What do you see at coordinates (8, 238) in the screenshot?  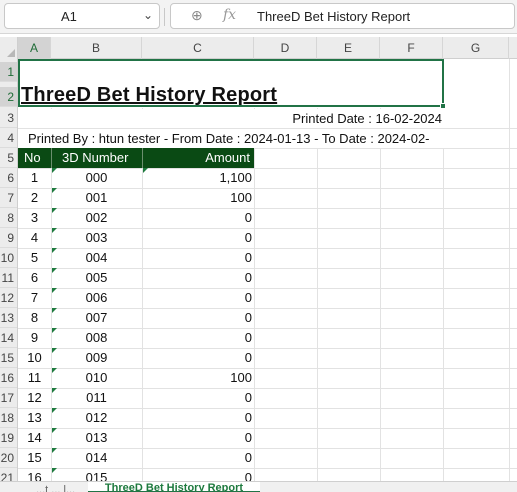 I see `row-header-9: 9` at bounding box center [8, 238].